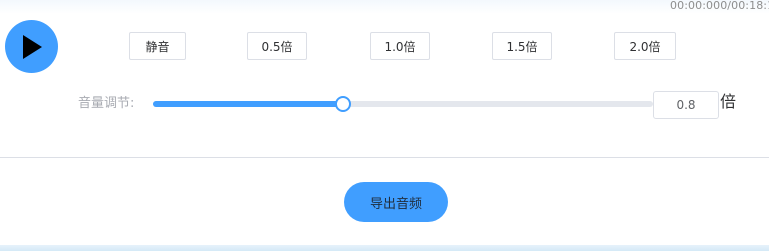 The image size is (769, 251). Describe the element at coordinates (719, 6) in the screenshot. I see `time-readout: 00:00:000/00:18:1` at that location.